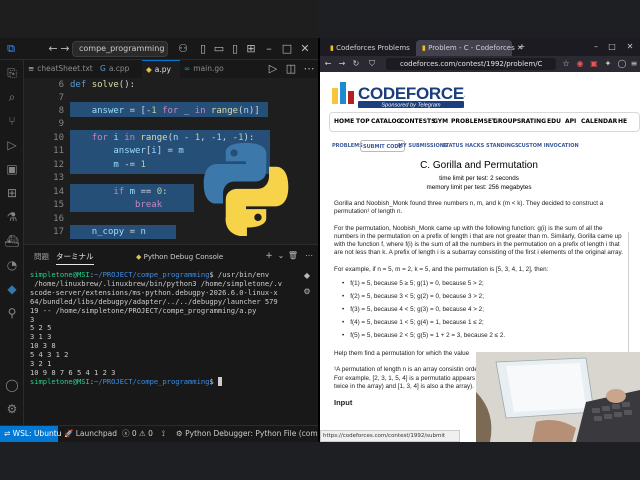  What do you see at coordinates (235, 49) in the screenshot?
I see `layout-secondary-icon: ▯` at bounding box center [235, 49].